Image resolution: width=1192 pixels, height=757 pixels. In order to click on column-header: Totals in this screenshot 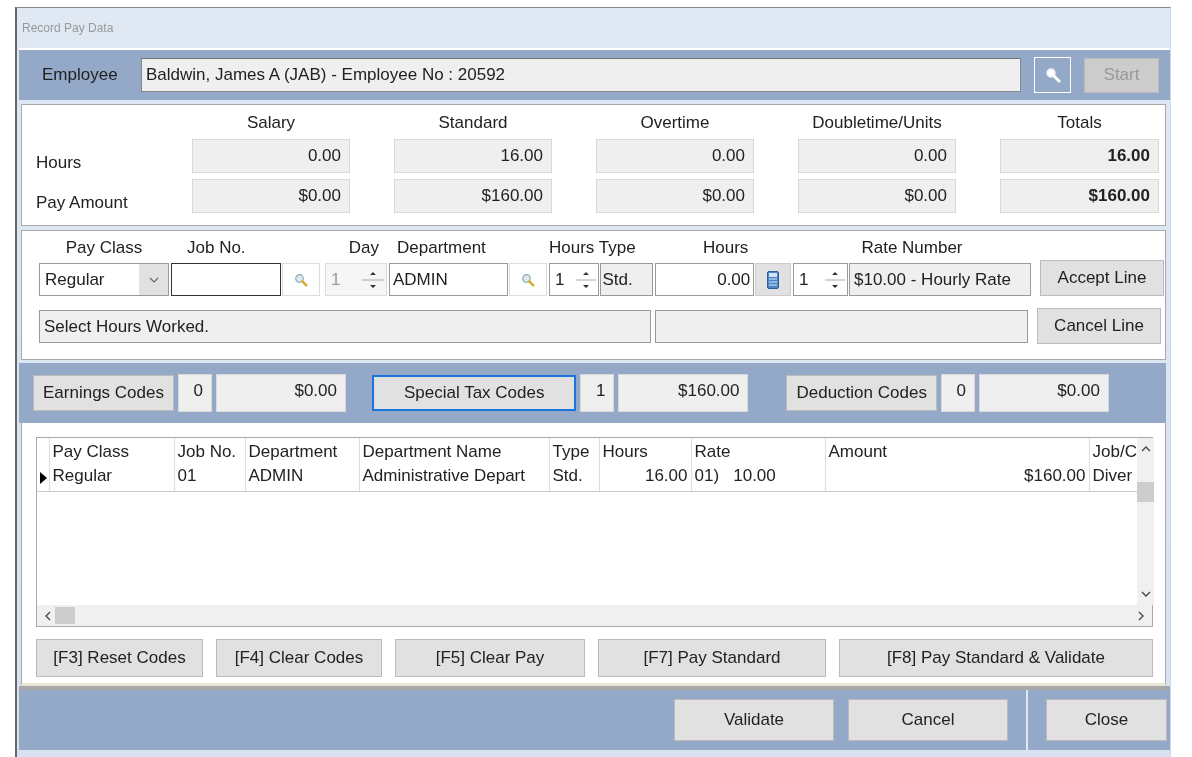, I will do `click(1079, 123)`.